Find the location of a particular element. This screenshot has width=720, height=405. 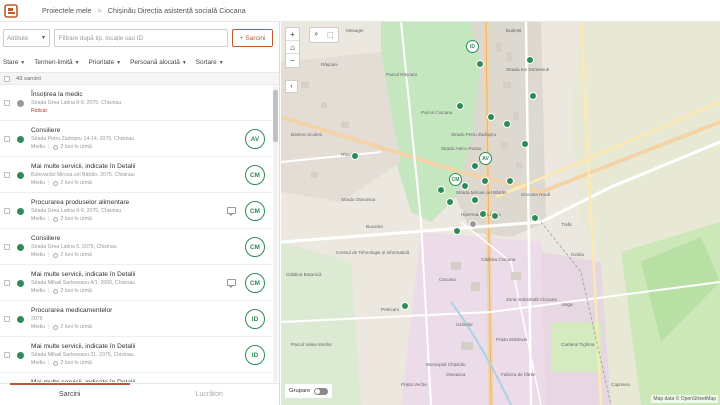

filter-assignee: Persoană alocată ▼ is located at coordinates (158, 62).